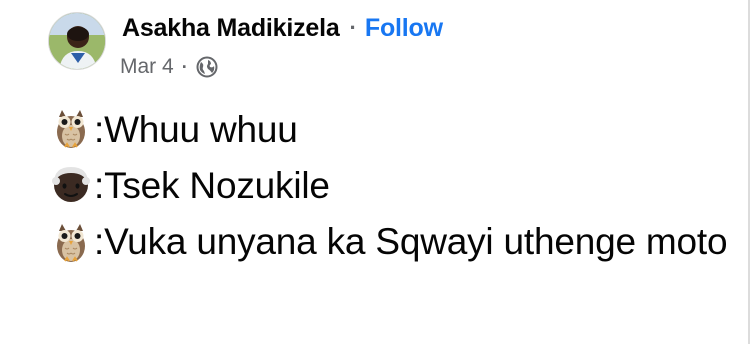  I want to click on post-date: Mar 4, so click(147, 67).